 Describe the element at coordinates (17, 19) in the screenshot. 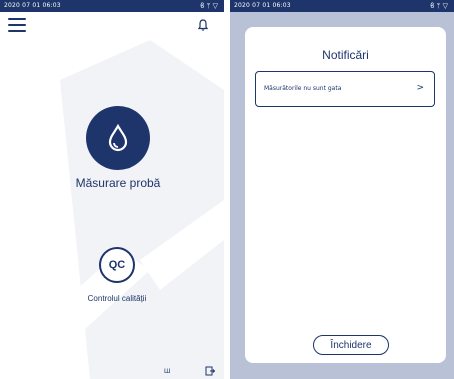

I see `hamburger-menu-icon` at that location.